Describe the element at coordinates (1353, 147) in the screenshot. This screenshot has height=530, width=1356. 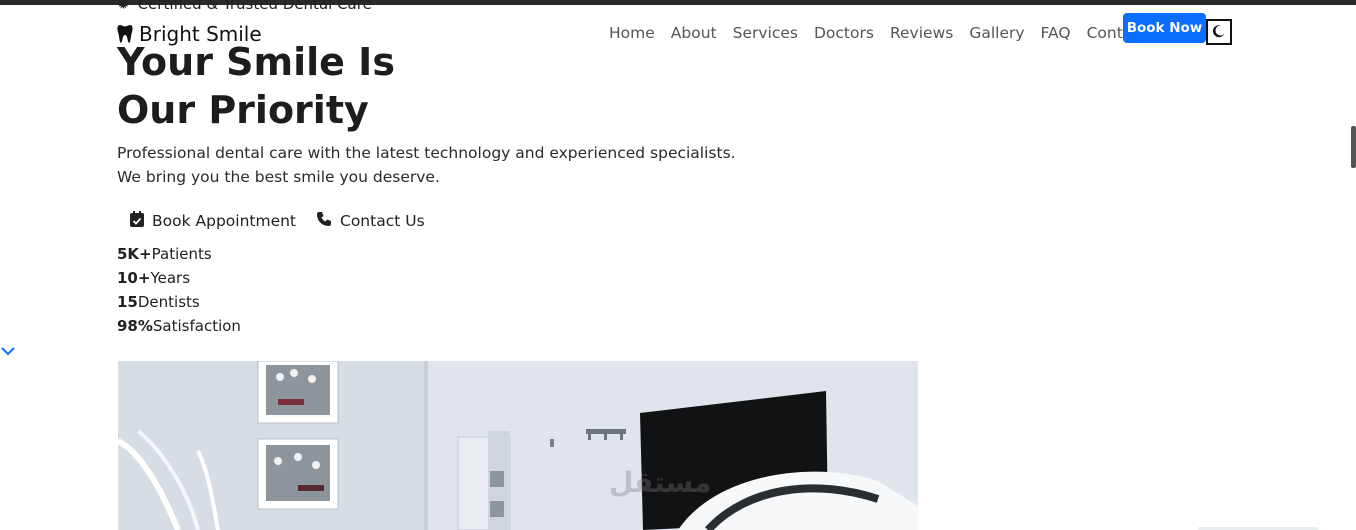
I see `page-scrollbar-thumb` at that location.